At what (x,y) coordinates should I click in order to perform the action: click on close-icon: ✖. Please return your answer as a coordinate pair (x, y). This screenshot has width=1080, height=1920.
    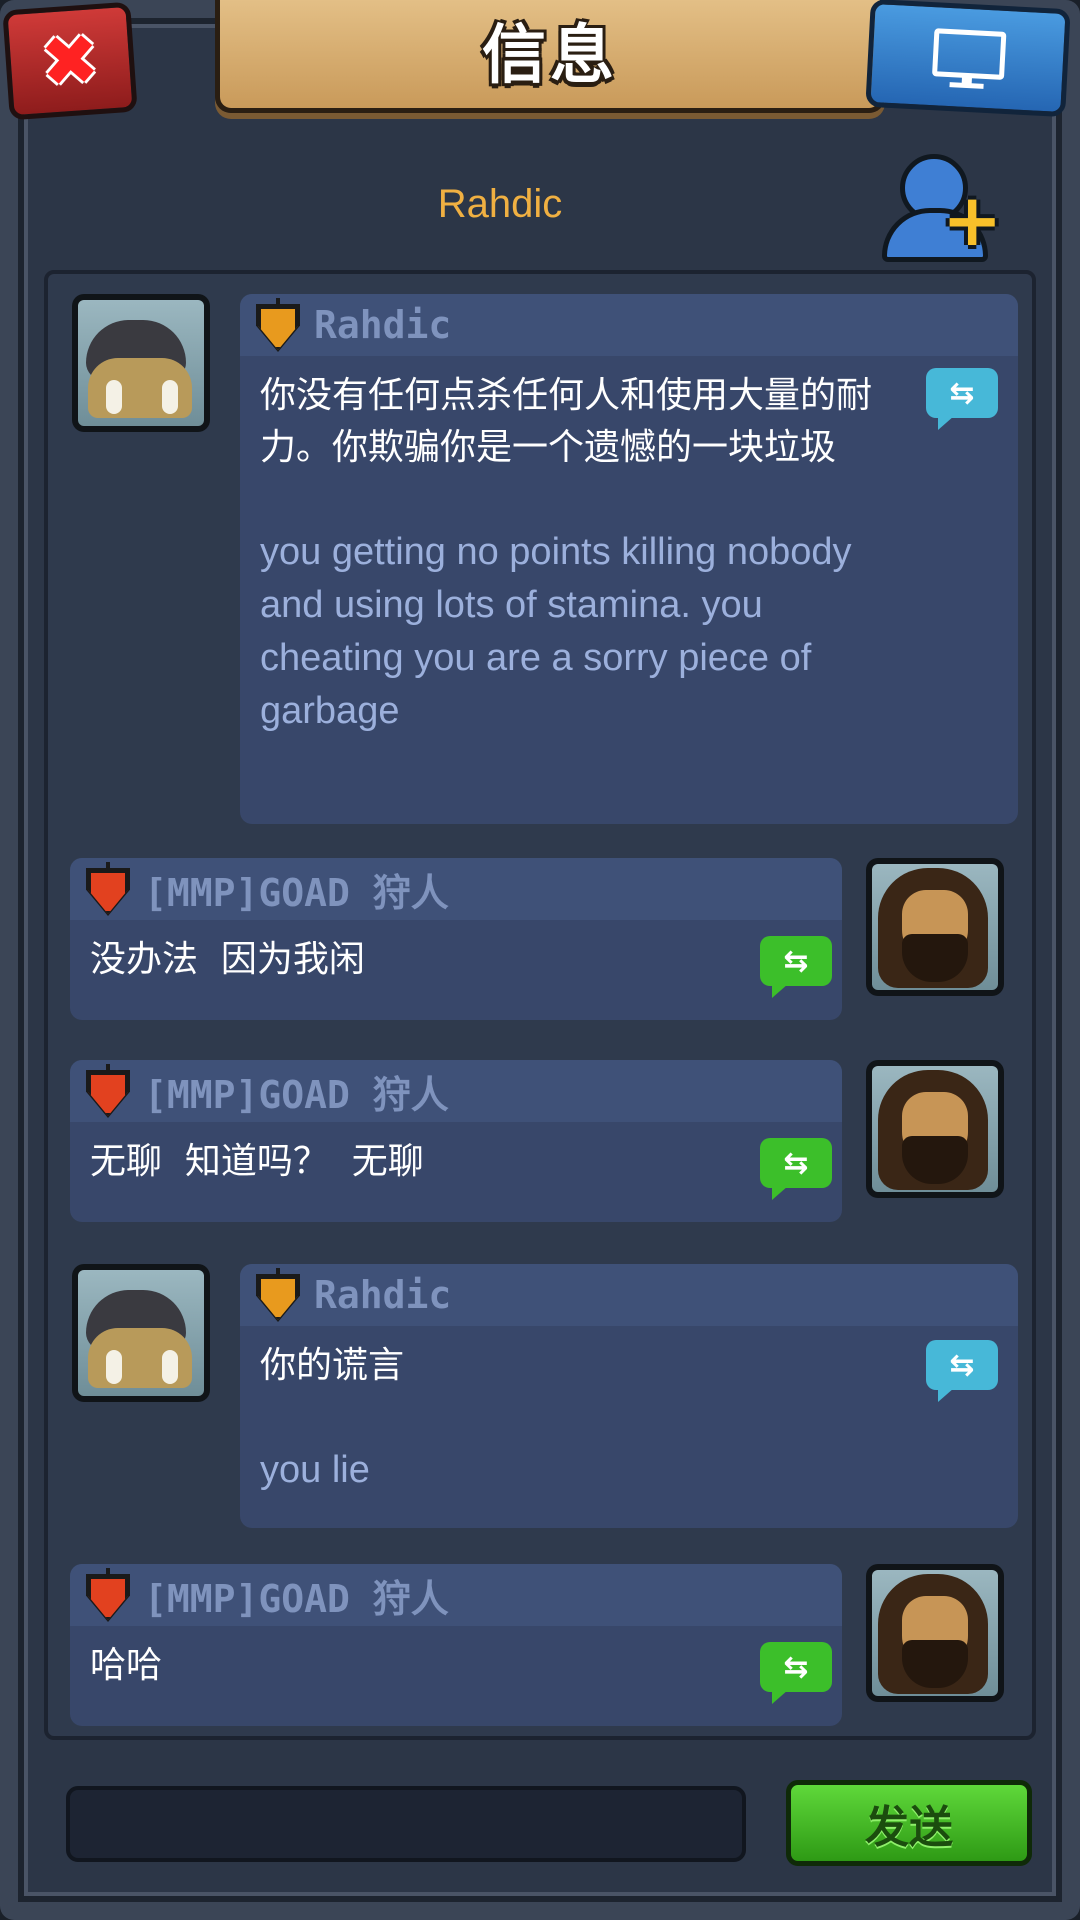
    Looking at the image, I should click on (70, 61).